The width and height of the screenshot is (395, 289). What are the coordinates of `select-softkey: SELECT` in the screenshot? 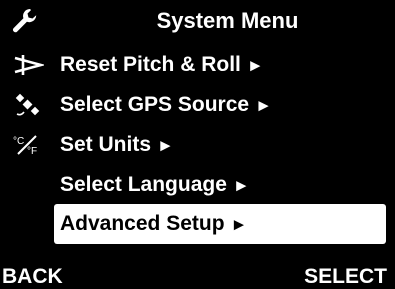 It's located at (345, 277).